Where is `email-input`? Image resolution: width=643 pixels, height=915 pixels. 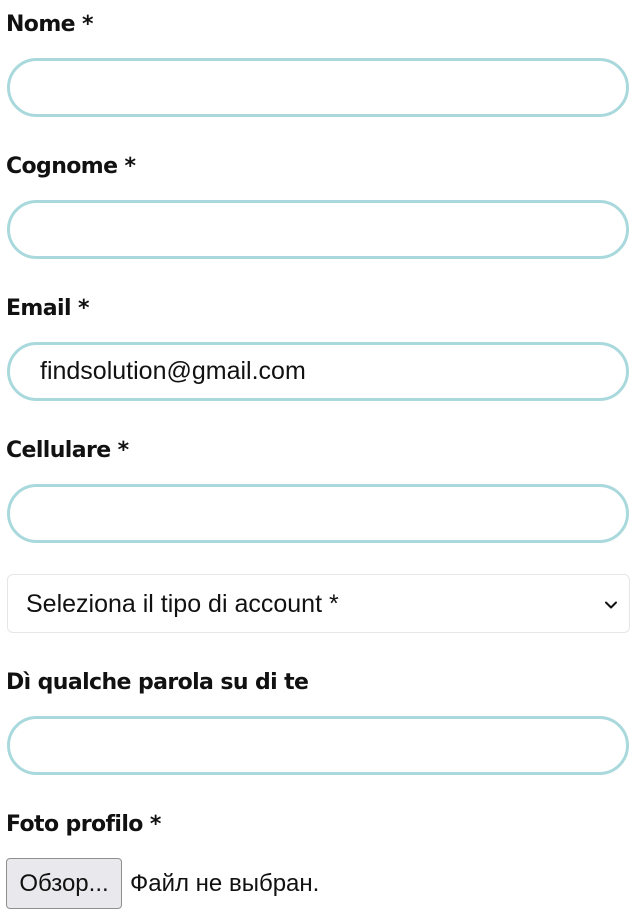
email-input is located at coordinates (318, 371).